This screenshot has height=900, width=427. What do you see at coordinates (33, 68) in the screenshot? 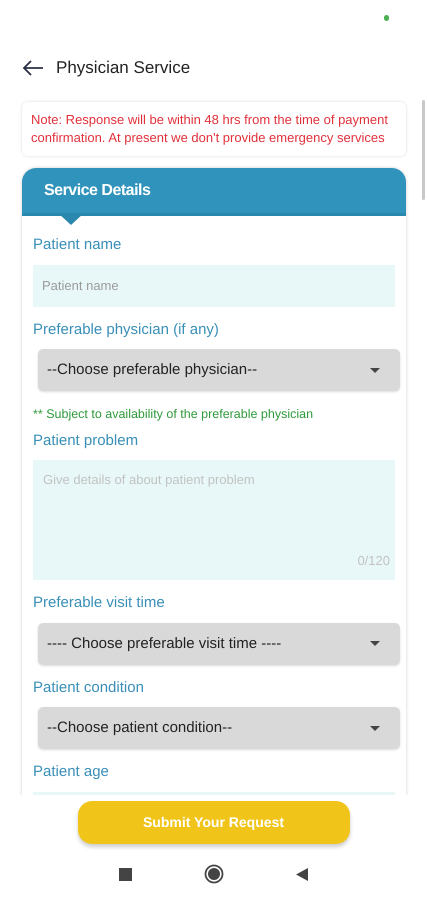
I see `back-arrow-icon` at bounding box center [33, 68].